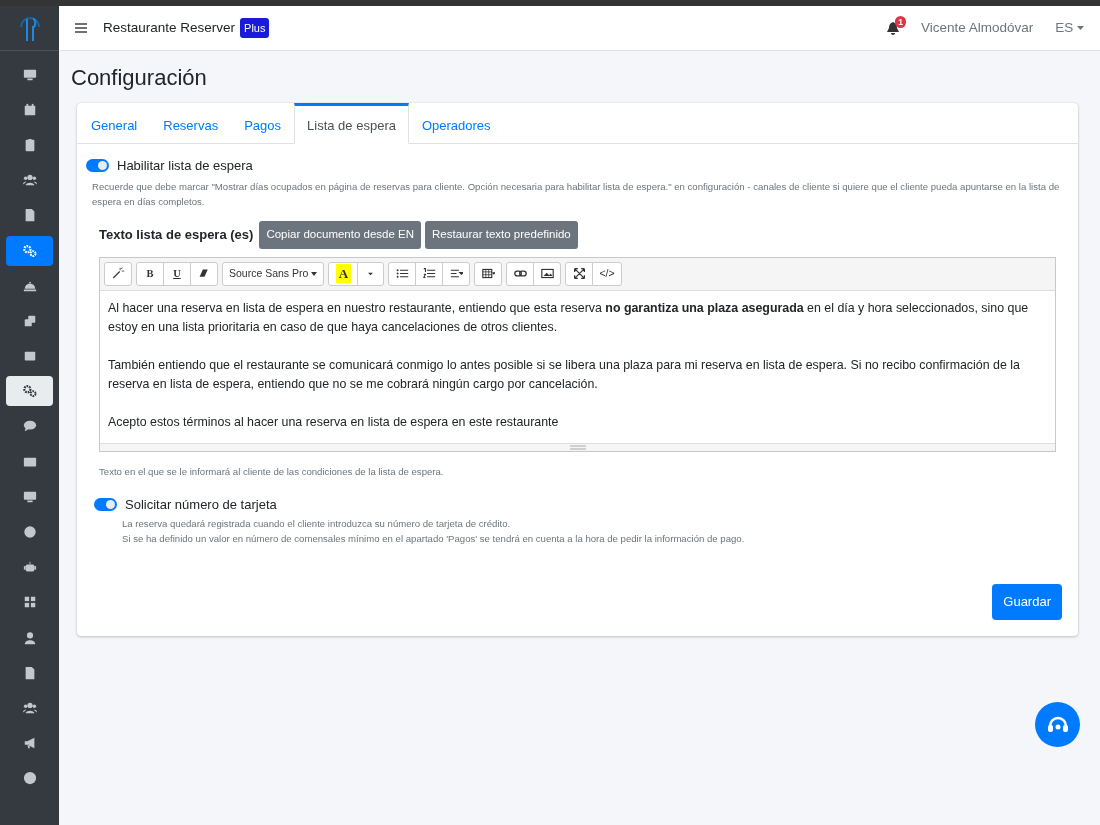 The height and width of the screenshot is (825, 1100). I want to click on tab: General, so click(114, 123).